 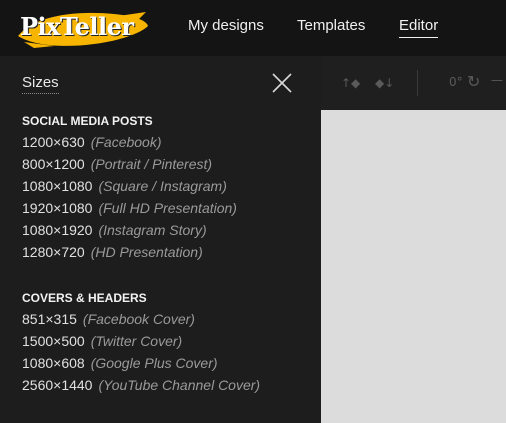 I want to click on size-option: 1920×1080 (Full HD Presentation), so click(x=129, y=208).